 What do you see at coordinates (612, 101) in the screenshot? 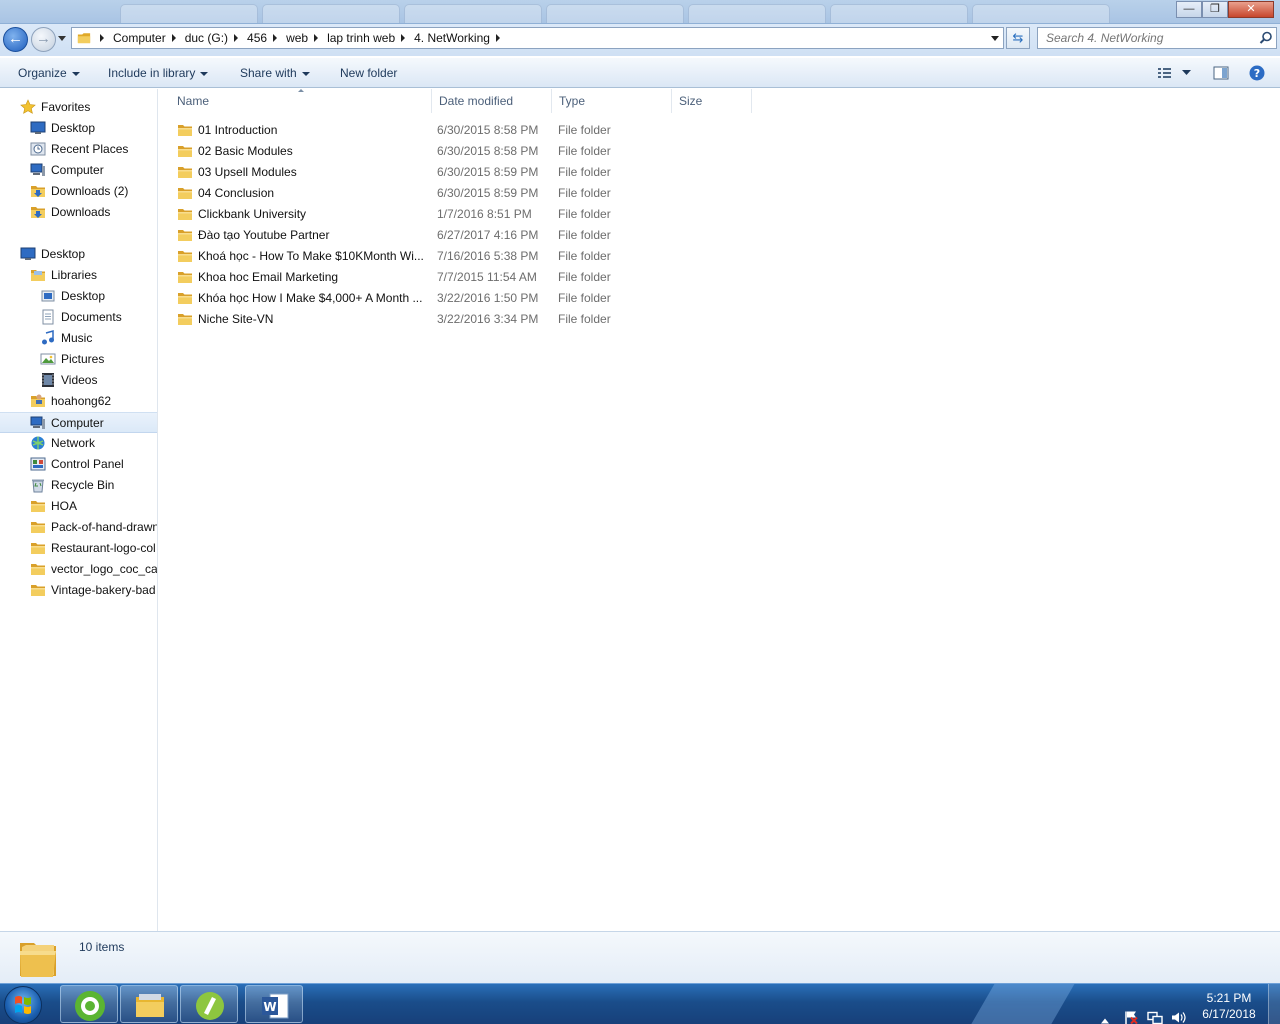
I see `column-type: Type` at bounding box center [612, 101].